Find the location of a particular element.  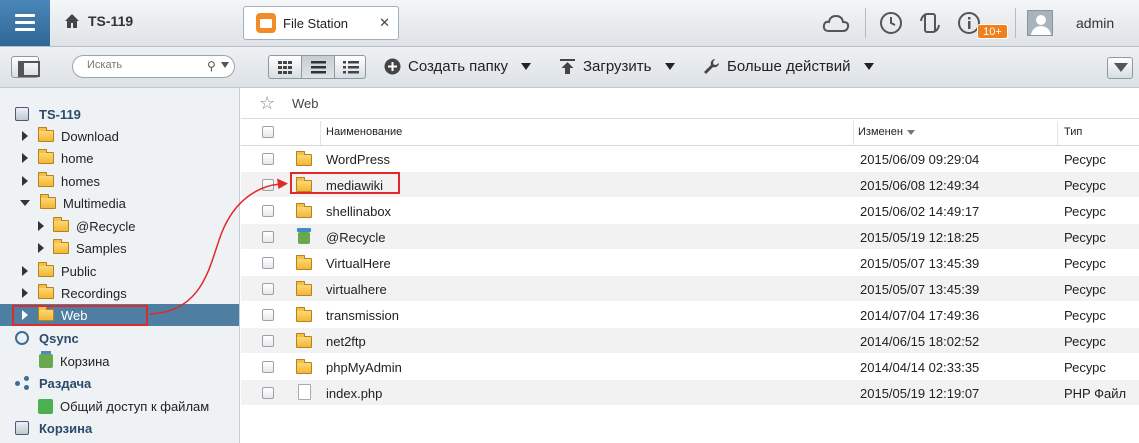

detail-view-button is located at coordinates (351, 67).